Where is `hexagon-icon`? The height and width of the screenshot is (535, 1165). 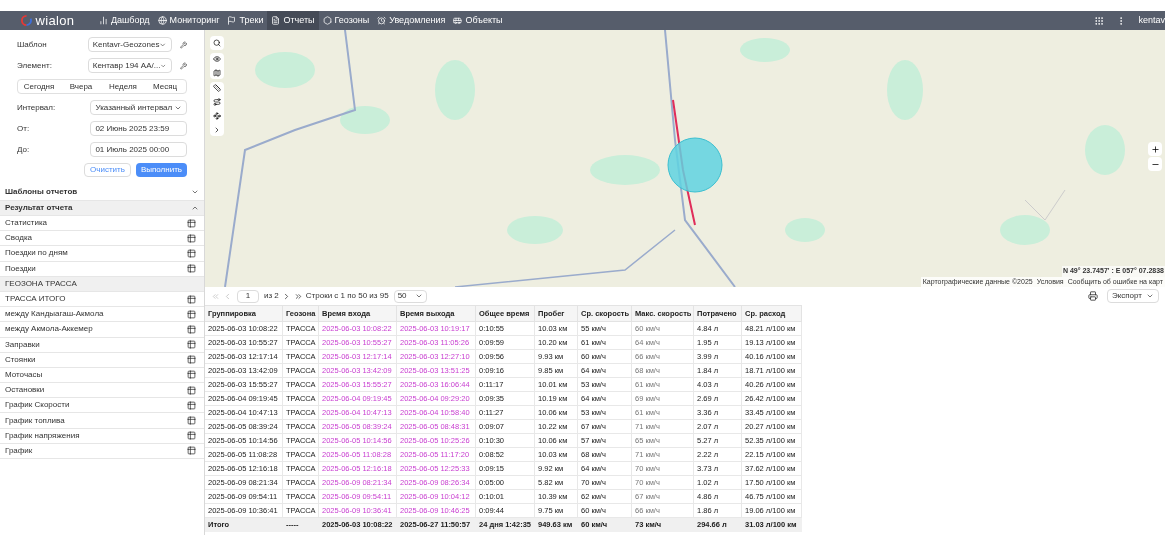 hexagon-icon is located at coordinates (327, 20).